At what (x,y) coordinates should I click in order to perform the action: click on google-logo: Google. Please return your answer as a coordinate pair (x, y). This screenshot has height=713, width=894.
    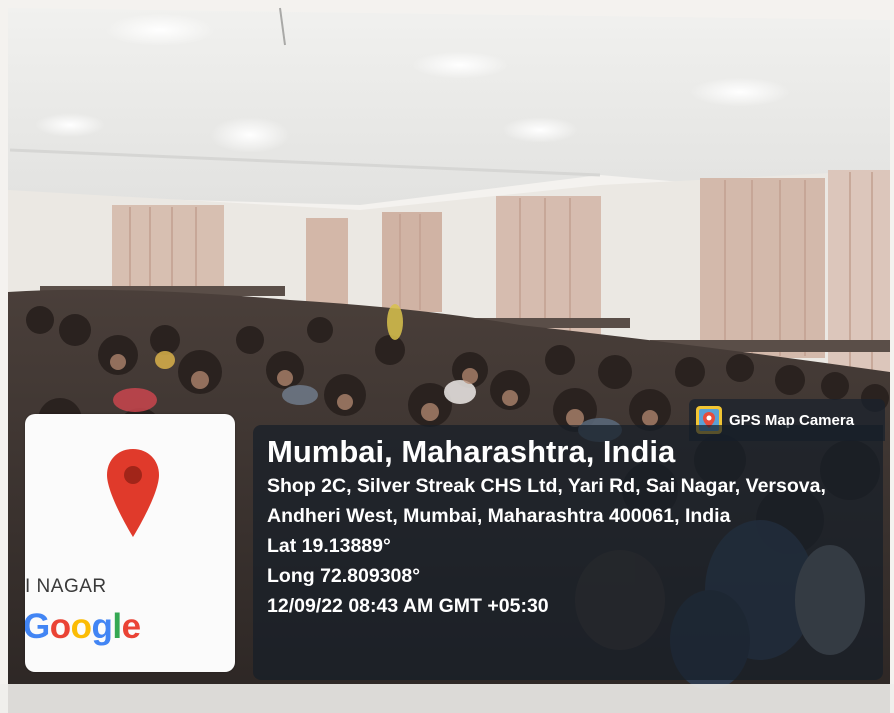
    Looking at the image, I should click on (83, 627).